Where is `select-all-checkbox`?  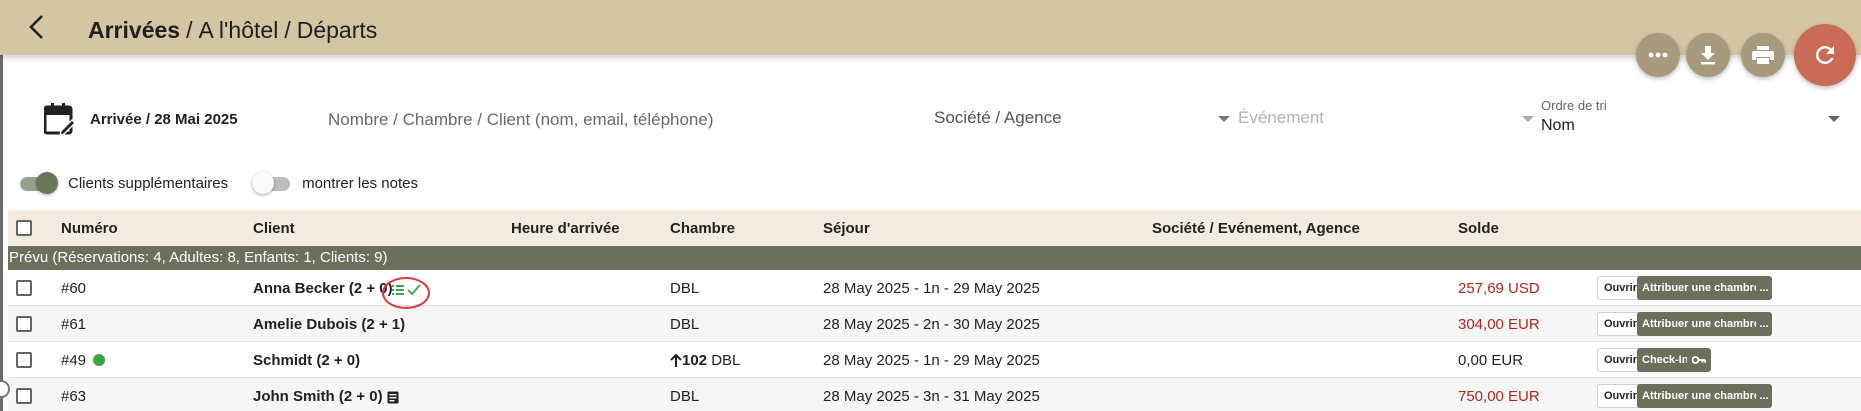 select-all-checkbox is located at coordinates (24, 228).